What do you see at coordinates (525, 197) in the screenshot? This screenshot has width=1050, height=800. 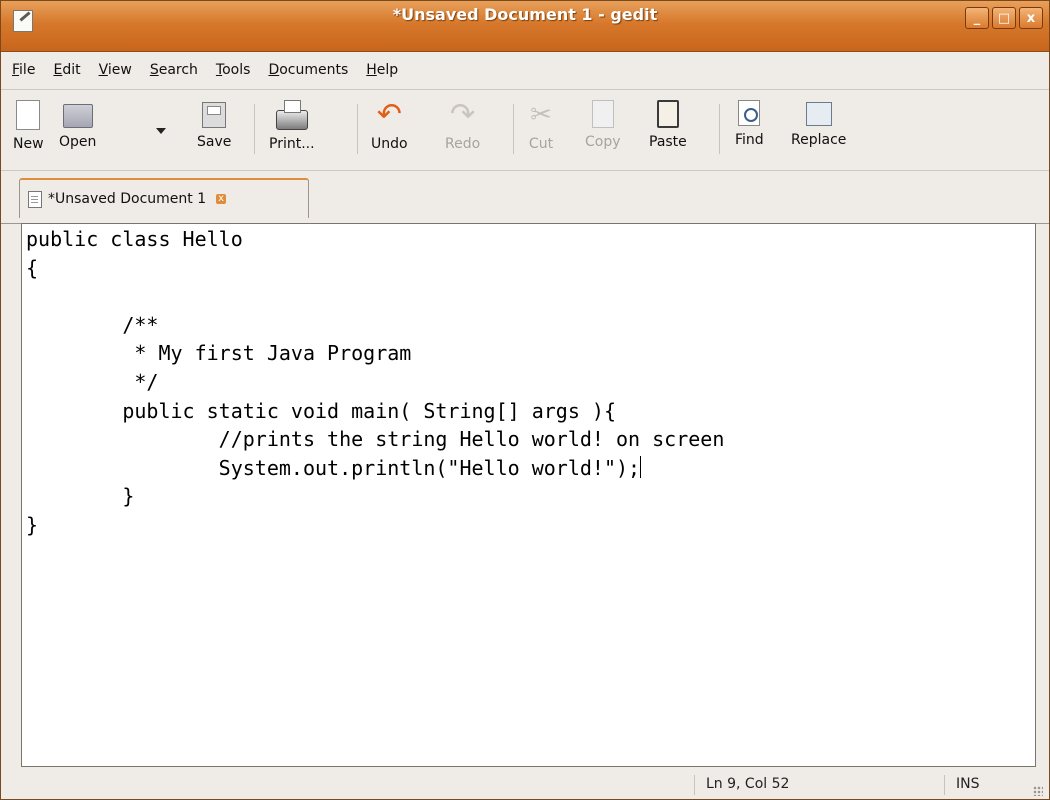 I see `document-tab-strip: *Unsaved Document 1 x` at bounding box center [525, 197].